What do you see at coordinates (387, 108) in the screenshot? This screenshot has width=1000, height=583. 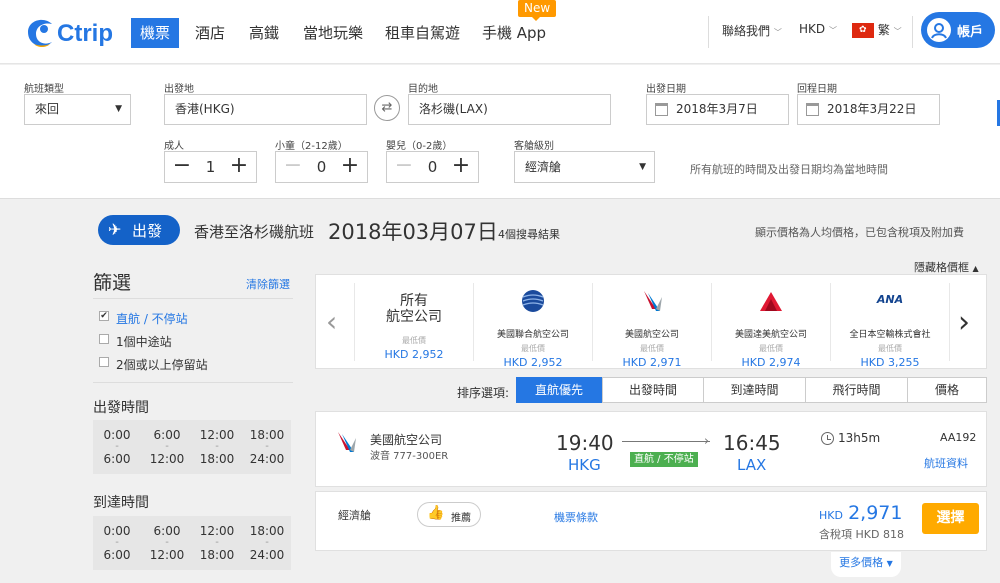 I see `swap-icon: ⇄` at bounding box center [387, 108].